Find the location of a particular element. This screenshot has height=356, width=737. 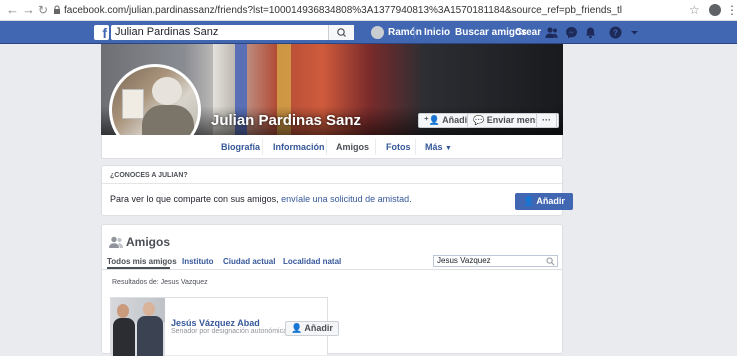

avatar is located at coordinates (377, 32).